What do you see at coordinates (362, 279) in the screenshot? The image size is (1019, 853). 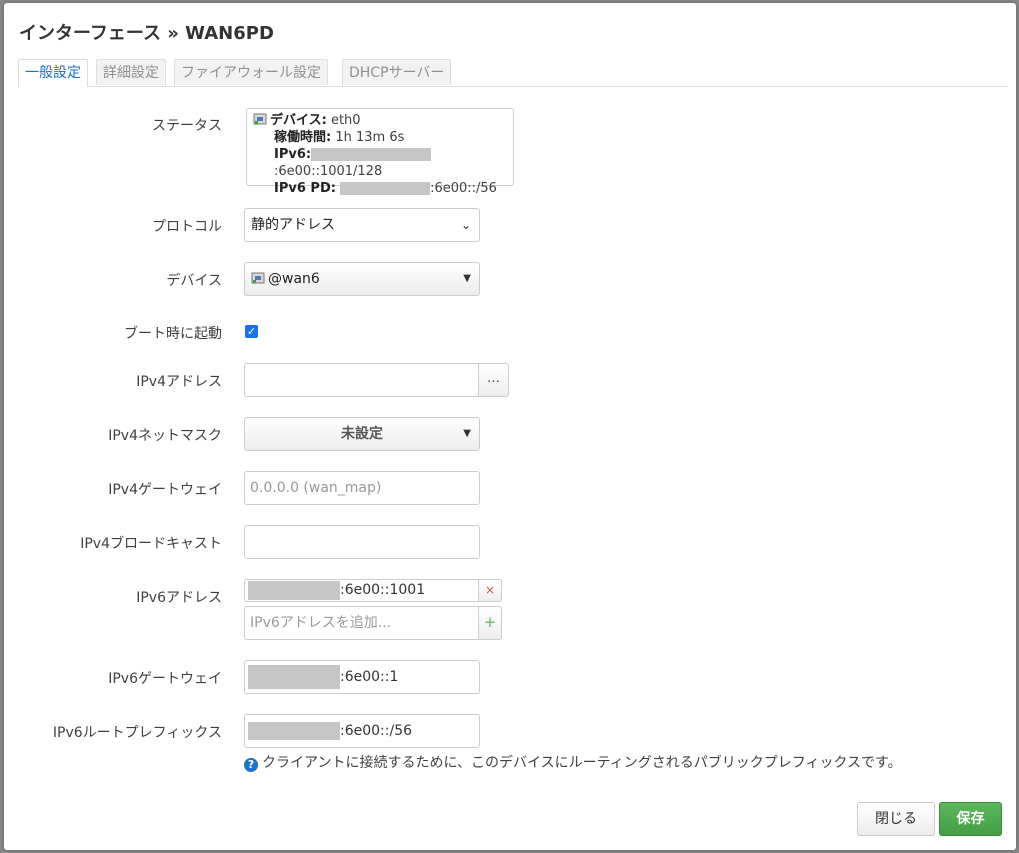 I see `device-dropdown: @wan6 ▼` at bounding box center [362, 279].